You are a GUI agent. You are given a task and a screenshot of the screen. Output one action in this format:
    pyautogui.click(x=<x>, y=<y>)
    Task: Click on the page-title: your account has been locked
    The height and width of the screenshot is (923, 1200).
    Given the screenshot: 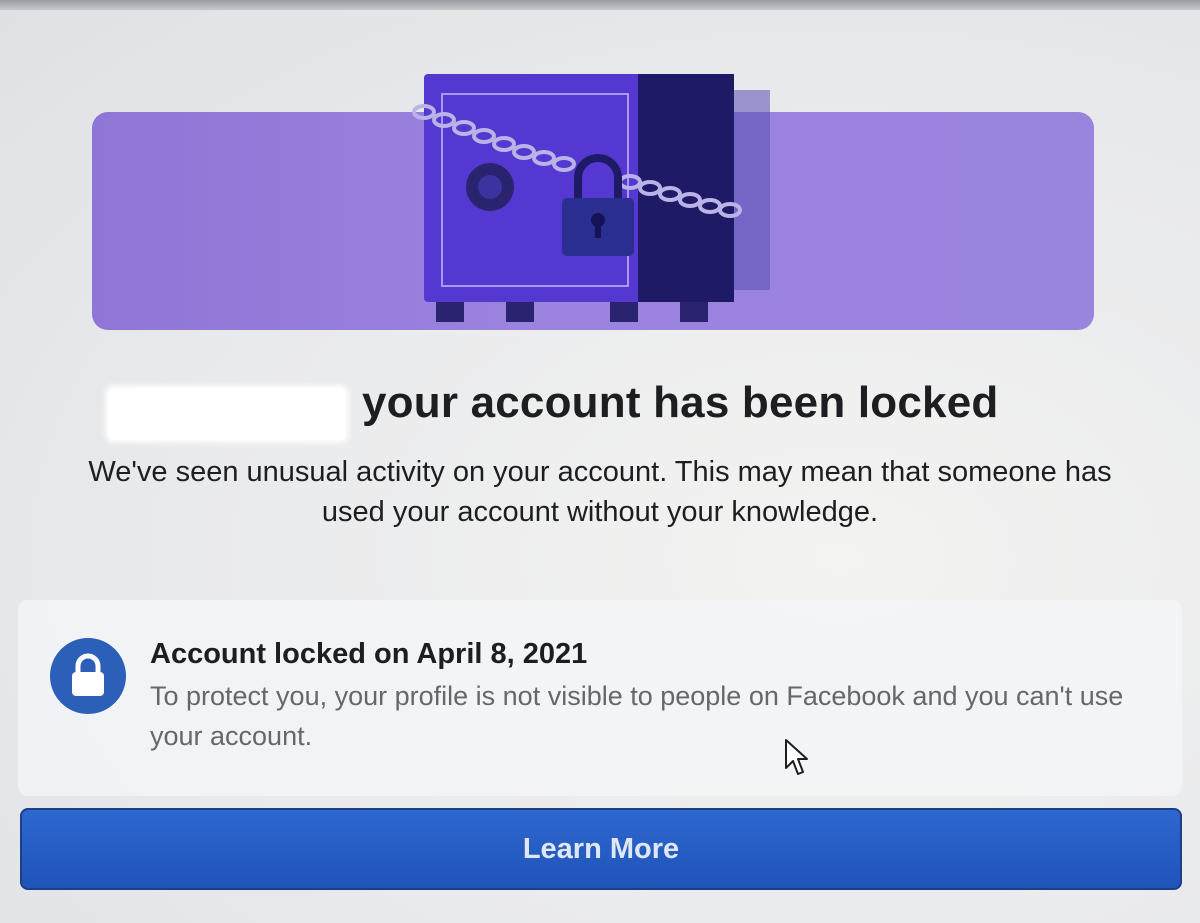 What is the action you would take?
    pyautogui.click(x=680, y=402)
    